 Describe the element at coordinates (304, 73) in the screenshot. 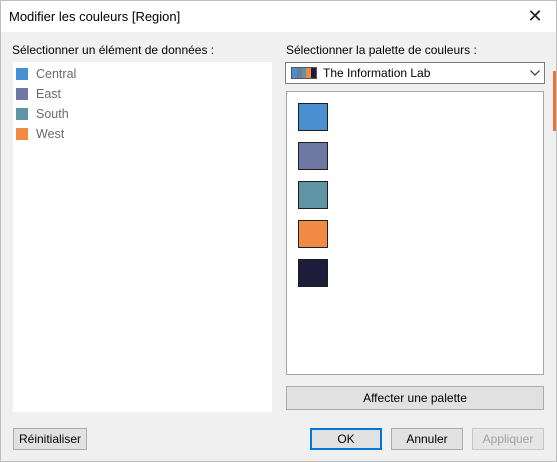

I see `palette-preview-icon` at that location.